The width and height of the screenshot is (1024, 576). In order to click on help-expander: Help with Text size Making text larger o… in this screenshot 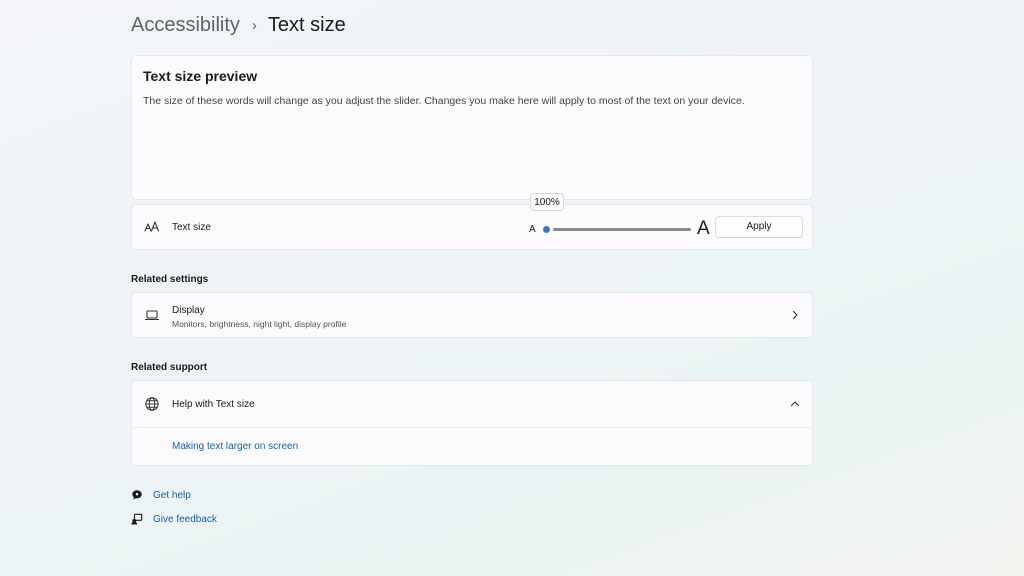, I will do `click(472, 423)`.